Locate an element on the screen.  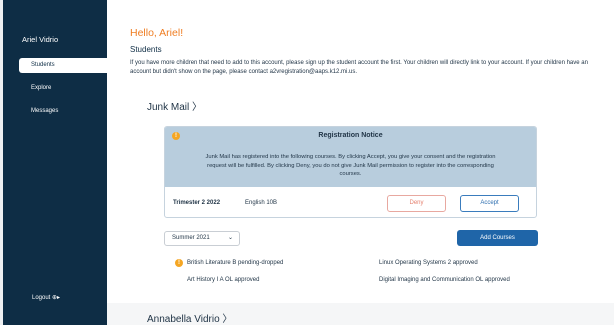
pending-course-row: Trimester 2 2022 English 10B Deny Accept is located at coordinates (350, 203).